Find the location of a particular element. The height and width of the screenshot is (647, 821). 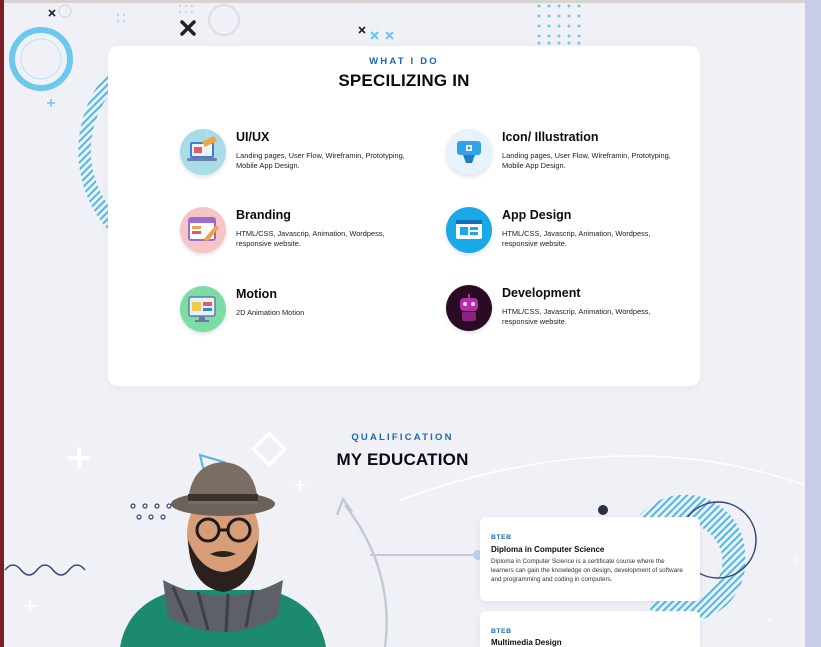

service-title: Branding is located at coordinates (263, 215).